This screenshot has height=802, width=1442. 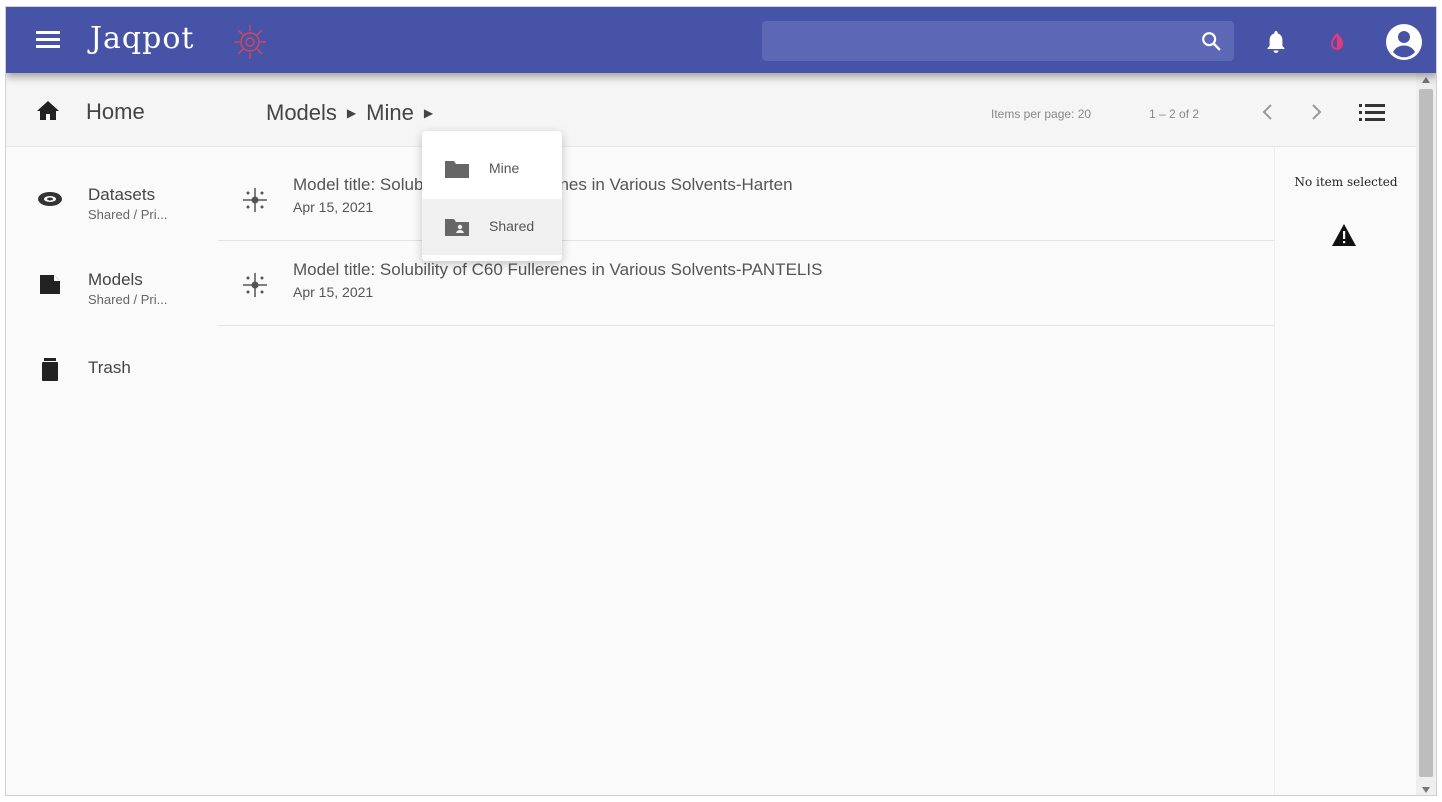 I want to click on next-page-icon, so click(x=1316, y=112).